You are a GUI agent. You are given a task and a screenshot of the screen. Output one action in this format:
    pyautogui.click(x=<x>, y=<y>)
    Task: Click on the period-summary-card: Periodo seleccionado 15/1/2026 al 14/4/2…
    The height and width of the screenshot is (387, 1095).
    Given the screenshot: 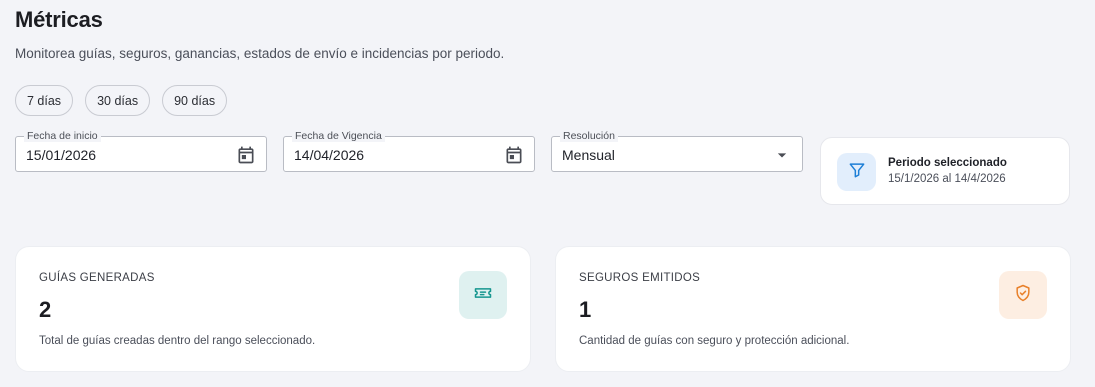 What is the action you would take?
    pyautogui.click(x=945, y=171)
    